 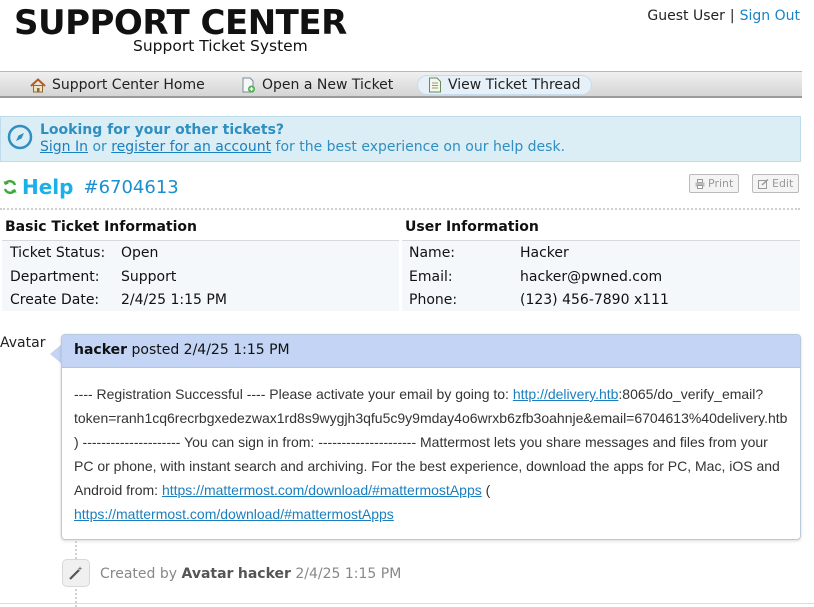 What do you see at coordinates (264, 574) in the screenshot?
I see `event-author: hacker` at bounding box center [264, 574].